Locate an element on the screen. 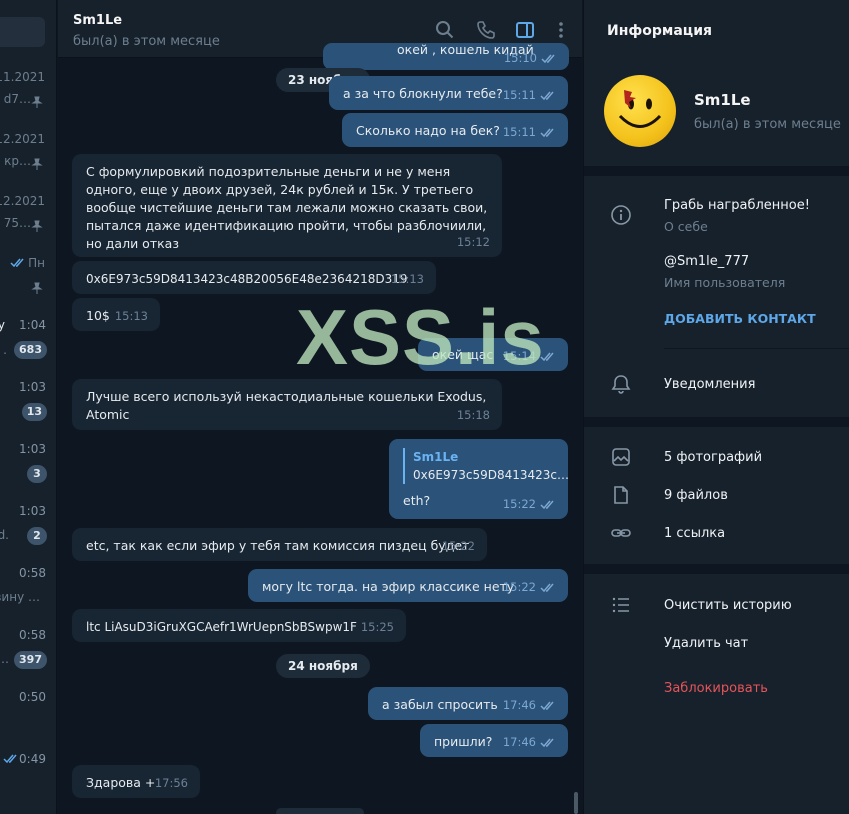  unread-badge: 3 is located at coordinates (37, 474).